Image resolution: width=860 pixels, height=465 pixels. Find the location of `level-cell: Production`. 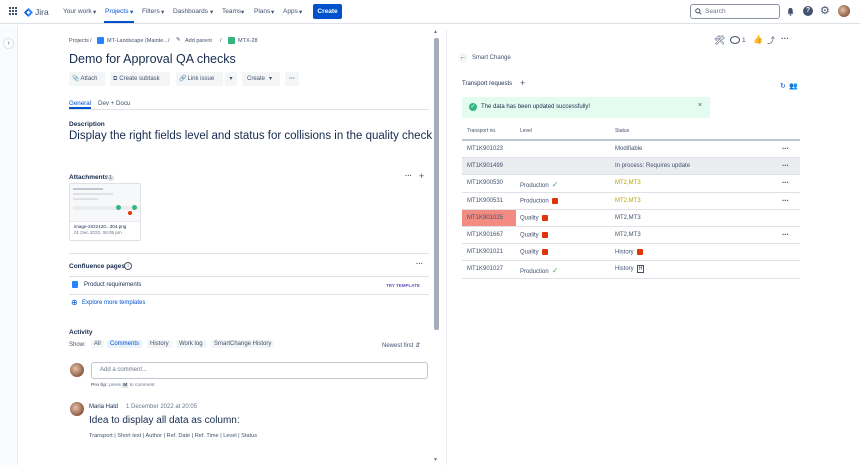

level-cell: Production is located at coordinates (539, 201).